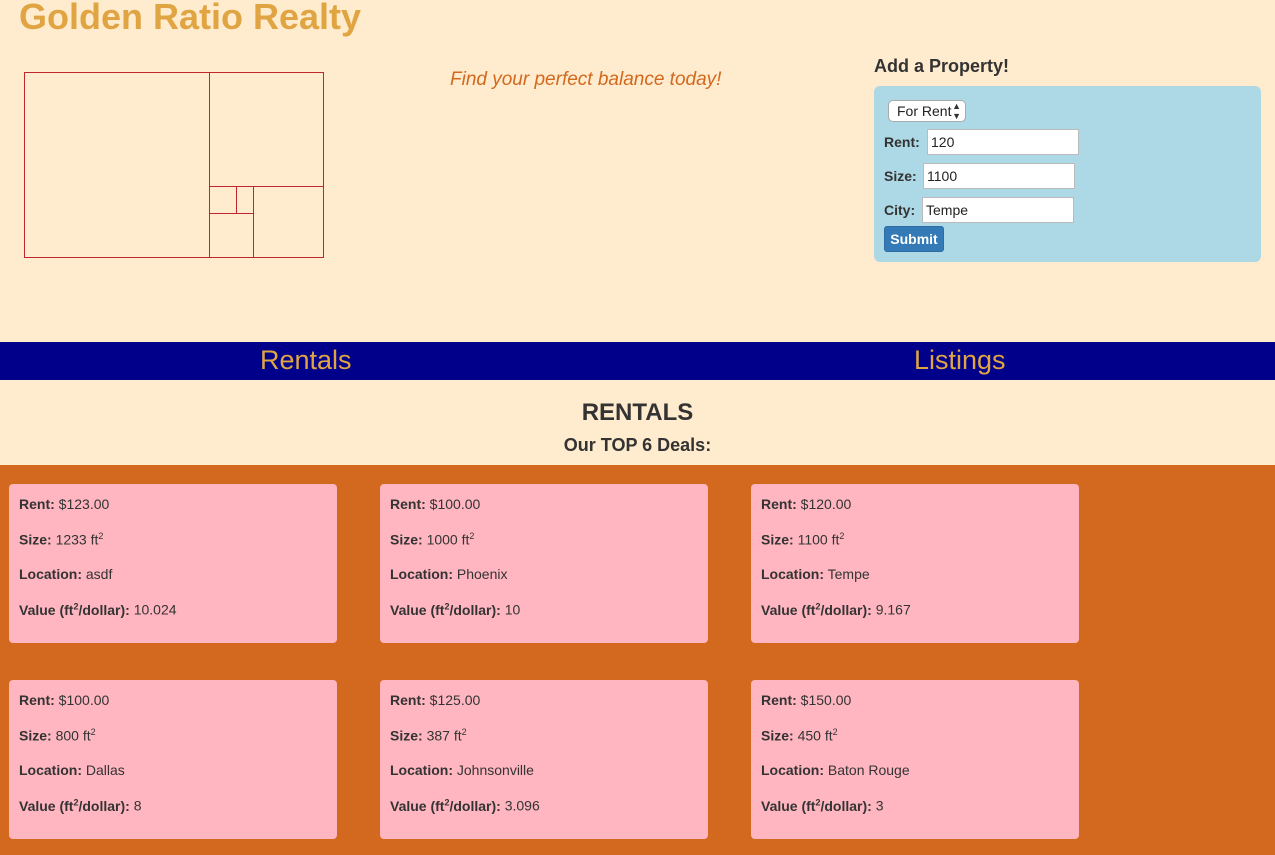 Image resolution: width=1275 pixels, height=855 pixels. What do you see at coordinates (66, 574) in the screenshot?
I see `deal-location: Location: asdf` at bounding box center [66, 574].